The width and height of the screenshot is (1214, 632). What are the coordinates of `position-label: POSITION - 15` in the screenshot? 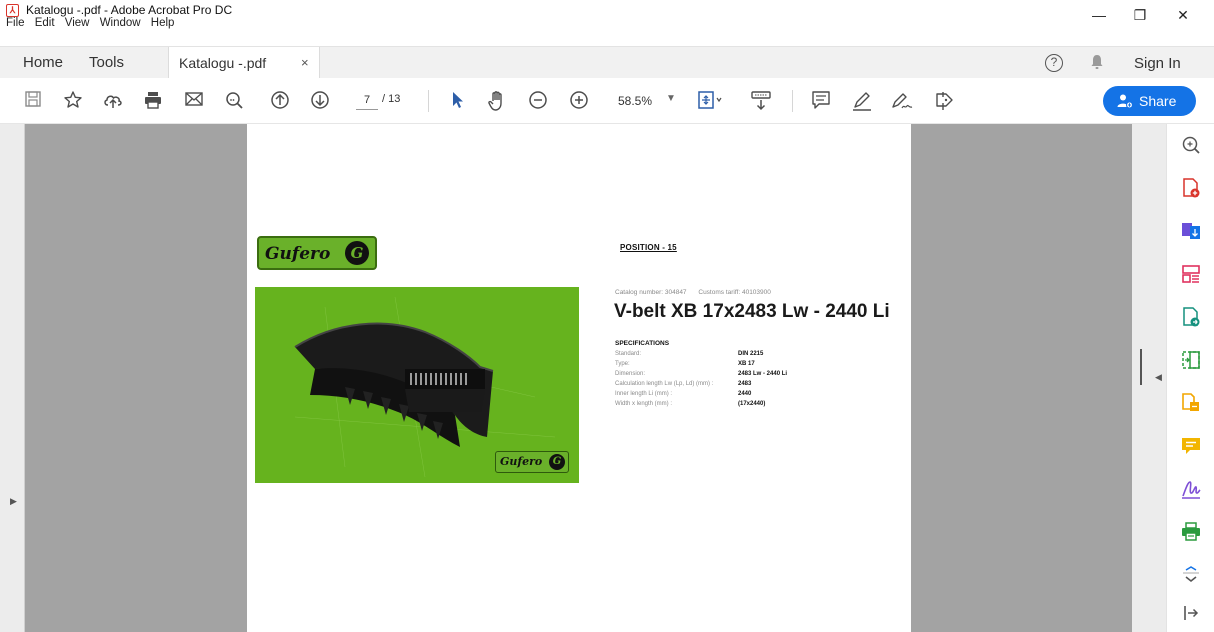 It's located at (648, 247).